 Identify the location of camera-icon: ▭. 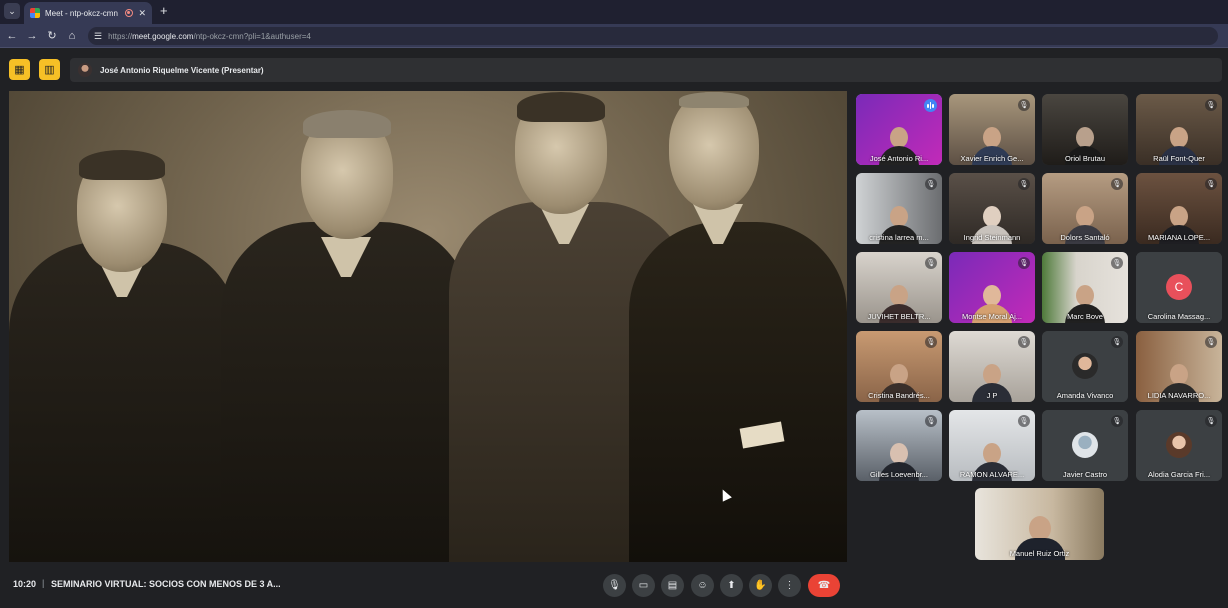
(643, 585).